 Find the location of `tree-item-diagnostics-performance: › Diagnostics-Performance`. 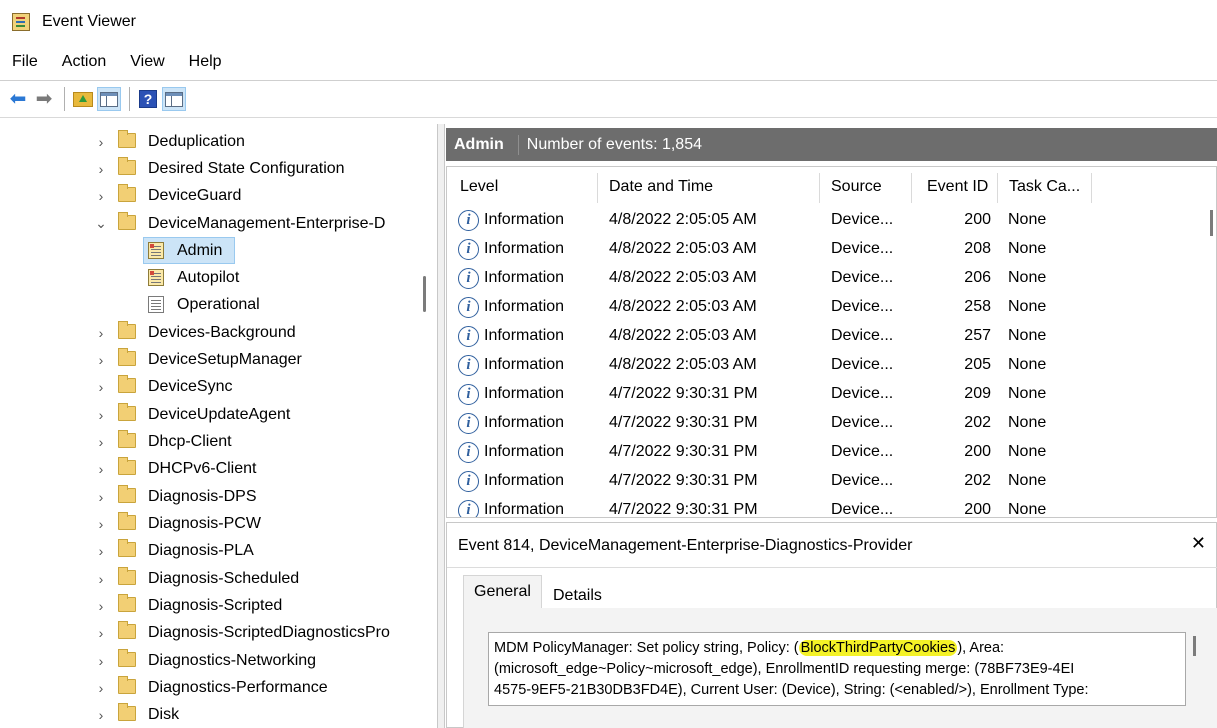

tree-item-diagnostics-performance: › Diagnostics-Performance is located at coordinates (218, 687).